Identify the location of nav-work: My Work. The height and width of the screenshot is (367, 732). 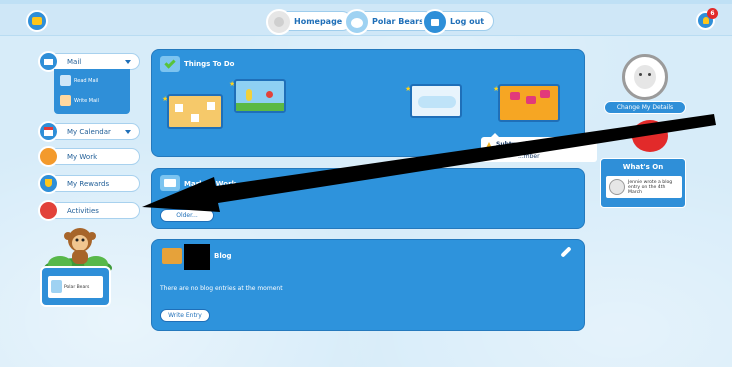
(89, 156).